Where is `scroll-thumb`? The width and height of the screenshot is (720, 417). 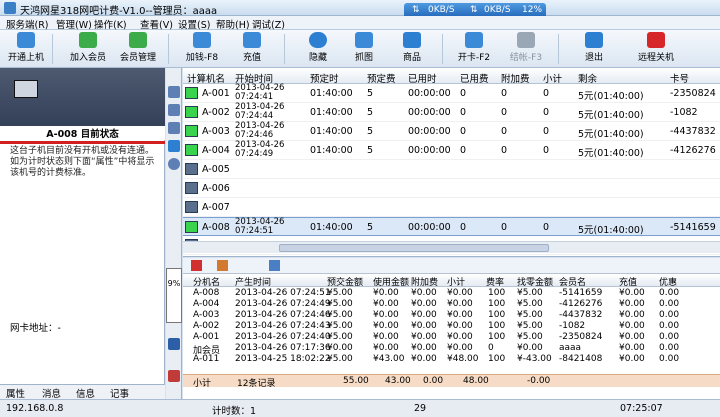
scroll-thumb is located at coordinates (414, 248).